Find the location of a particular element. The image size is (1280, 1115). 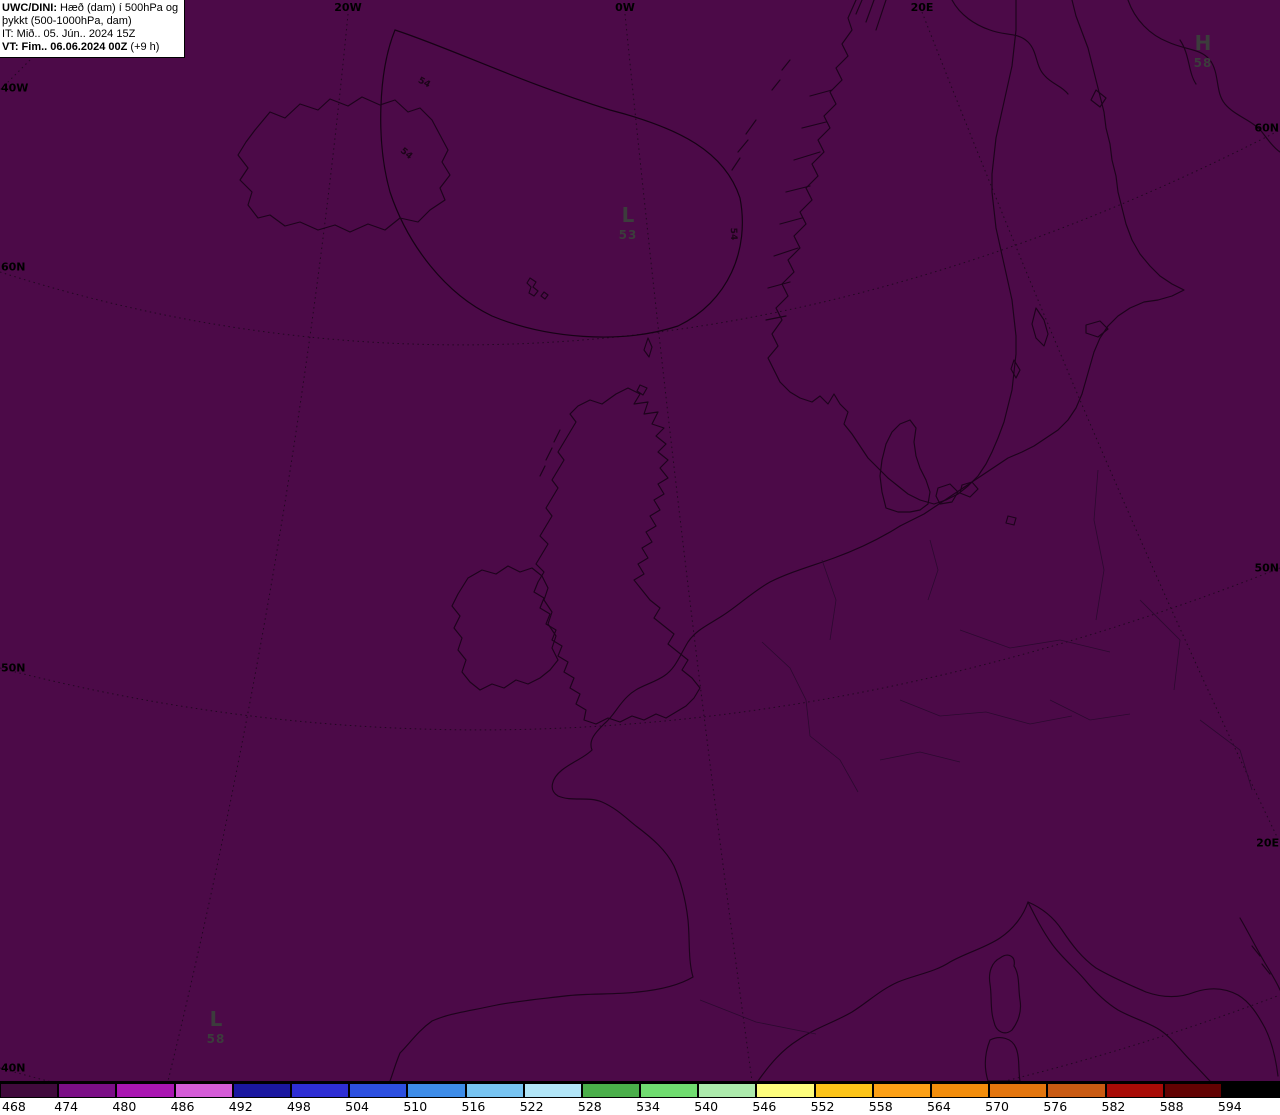

colorbar-value-582: 582 is located at coordinates (1113, 1106).